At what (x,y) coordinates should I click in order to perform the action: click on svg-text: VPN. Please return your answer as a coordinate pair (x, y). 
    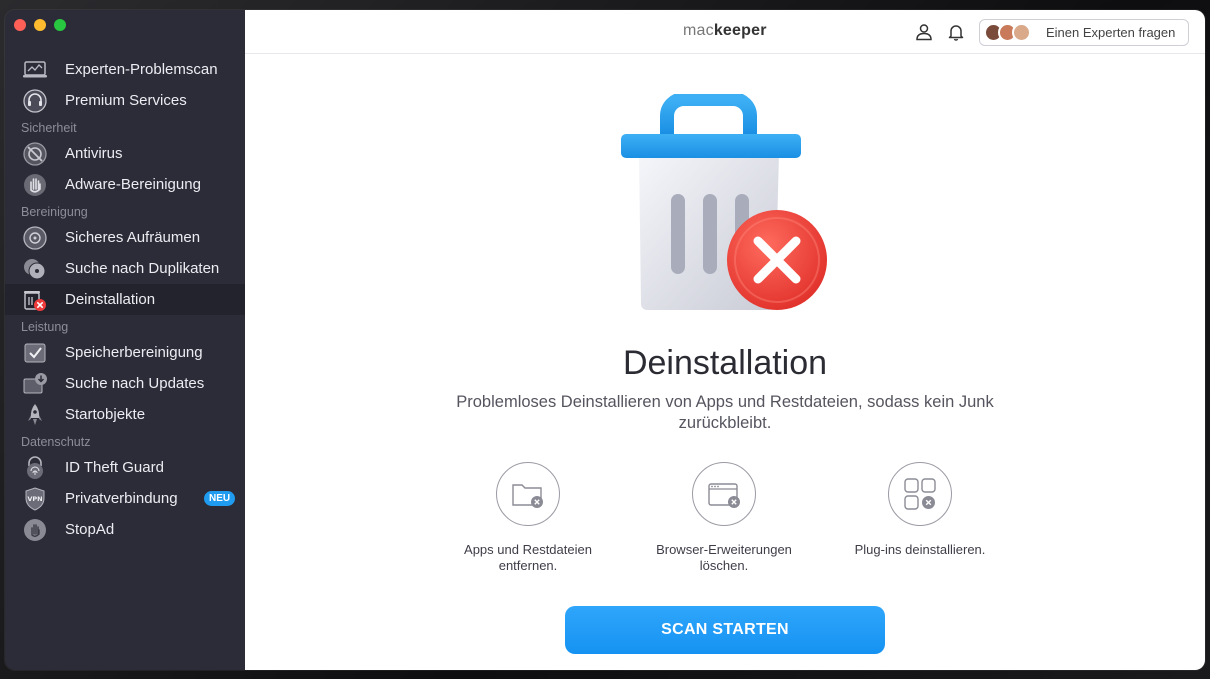
    Looking at the image, I should click on (34, 499).